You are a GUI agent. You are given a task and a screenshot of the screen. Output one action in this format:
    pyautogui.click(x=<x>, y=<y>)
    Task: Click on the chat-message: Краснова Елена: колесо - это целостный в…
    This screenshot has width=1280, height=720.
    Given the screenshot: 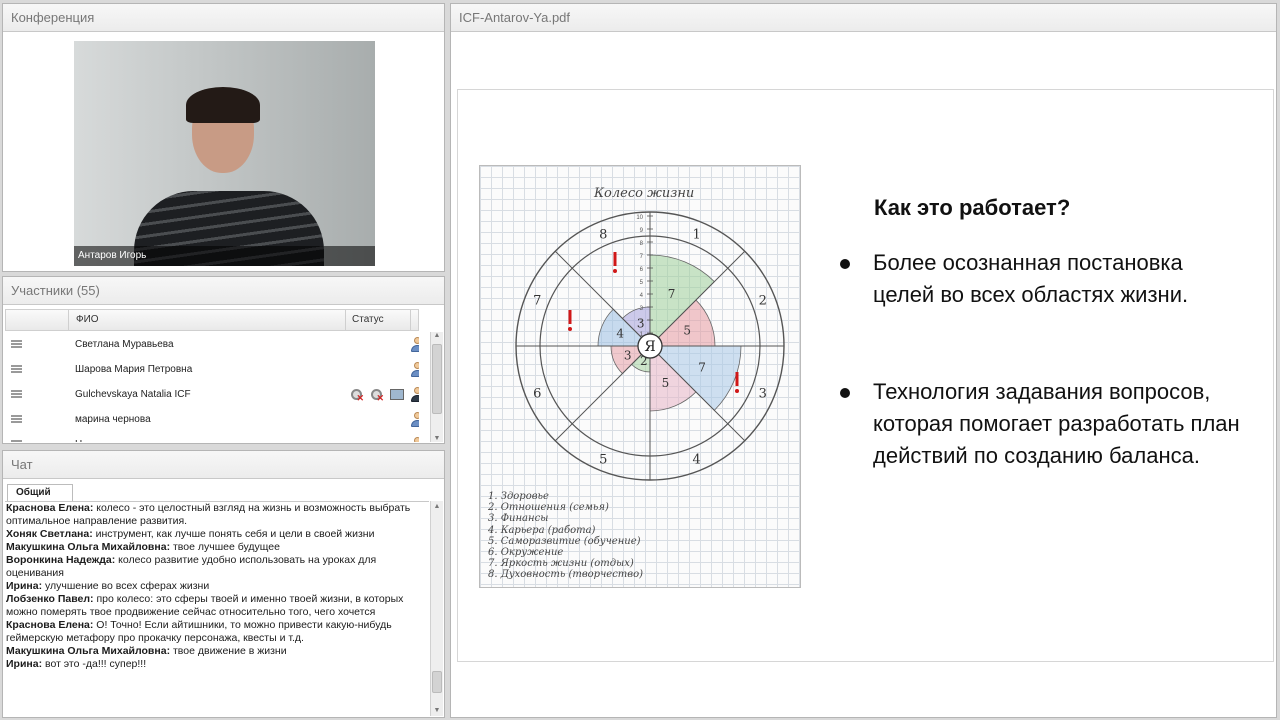 What is the action you would take?
    pyautogui.click(x=217, y=515)
    